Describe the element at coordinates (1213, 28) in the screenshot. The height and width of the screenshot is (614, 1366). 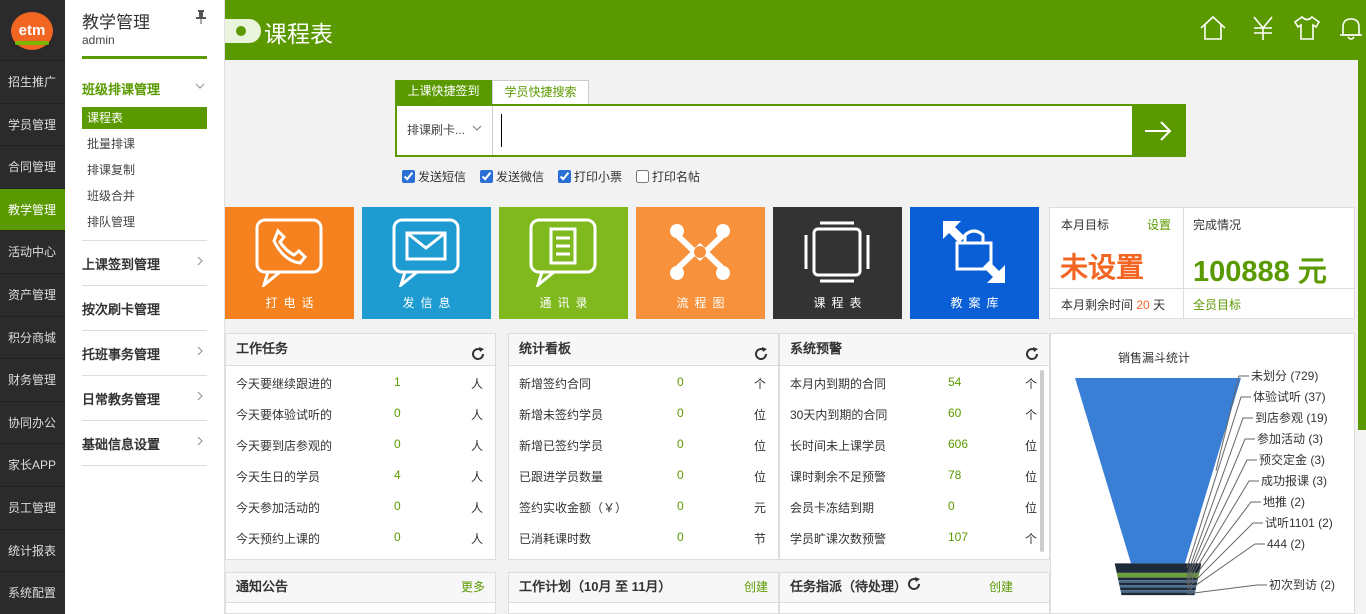
I see `home-icon` at that location.